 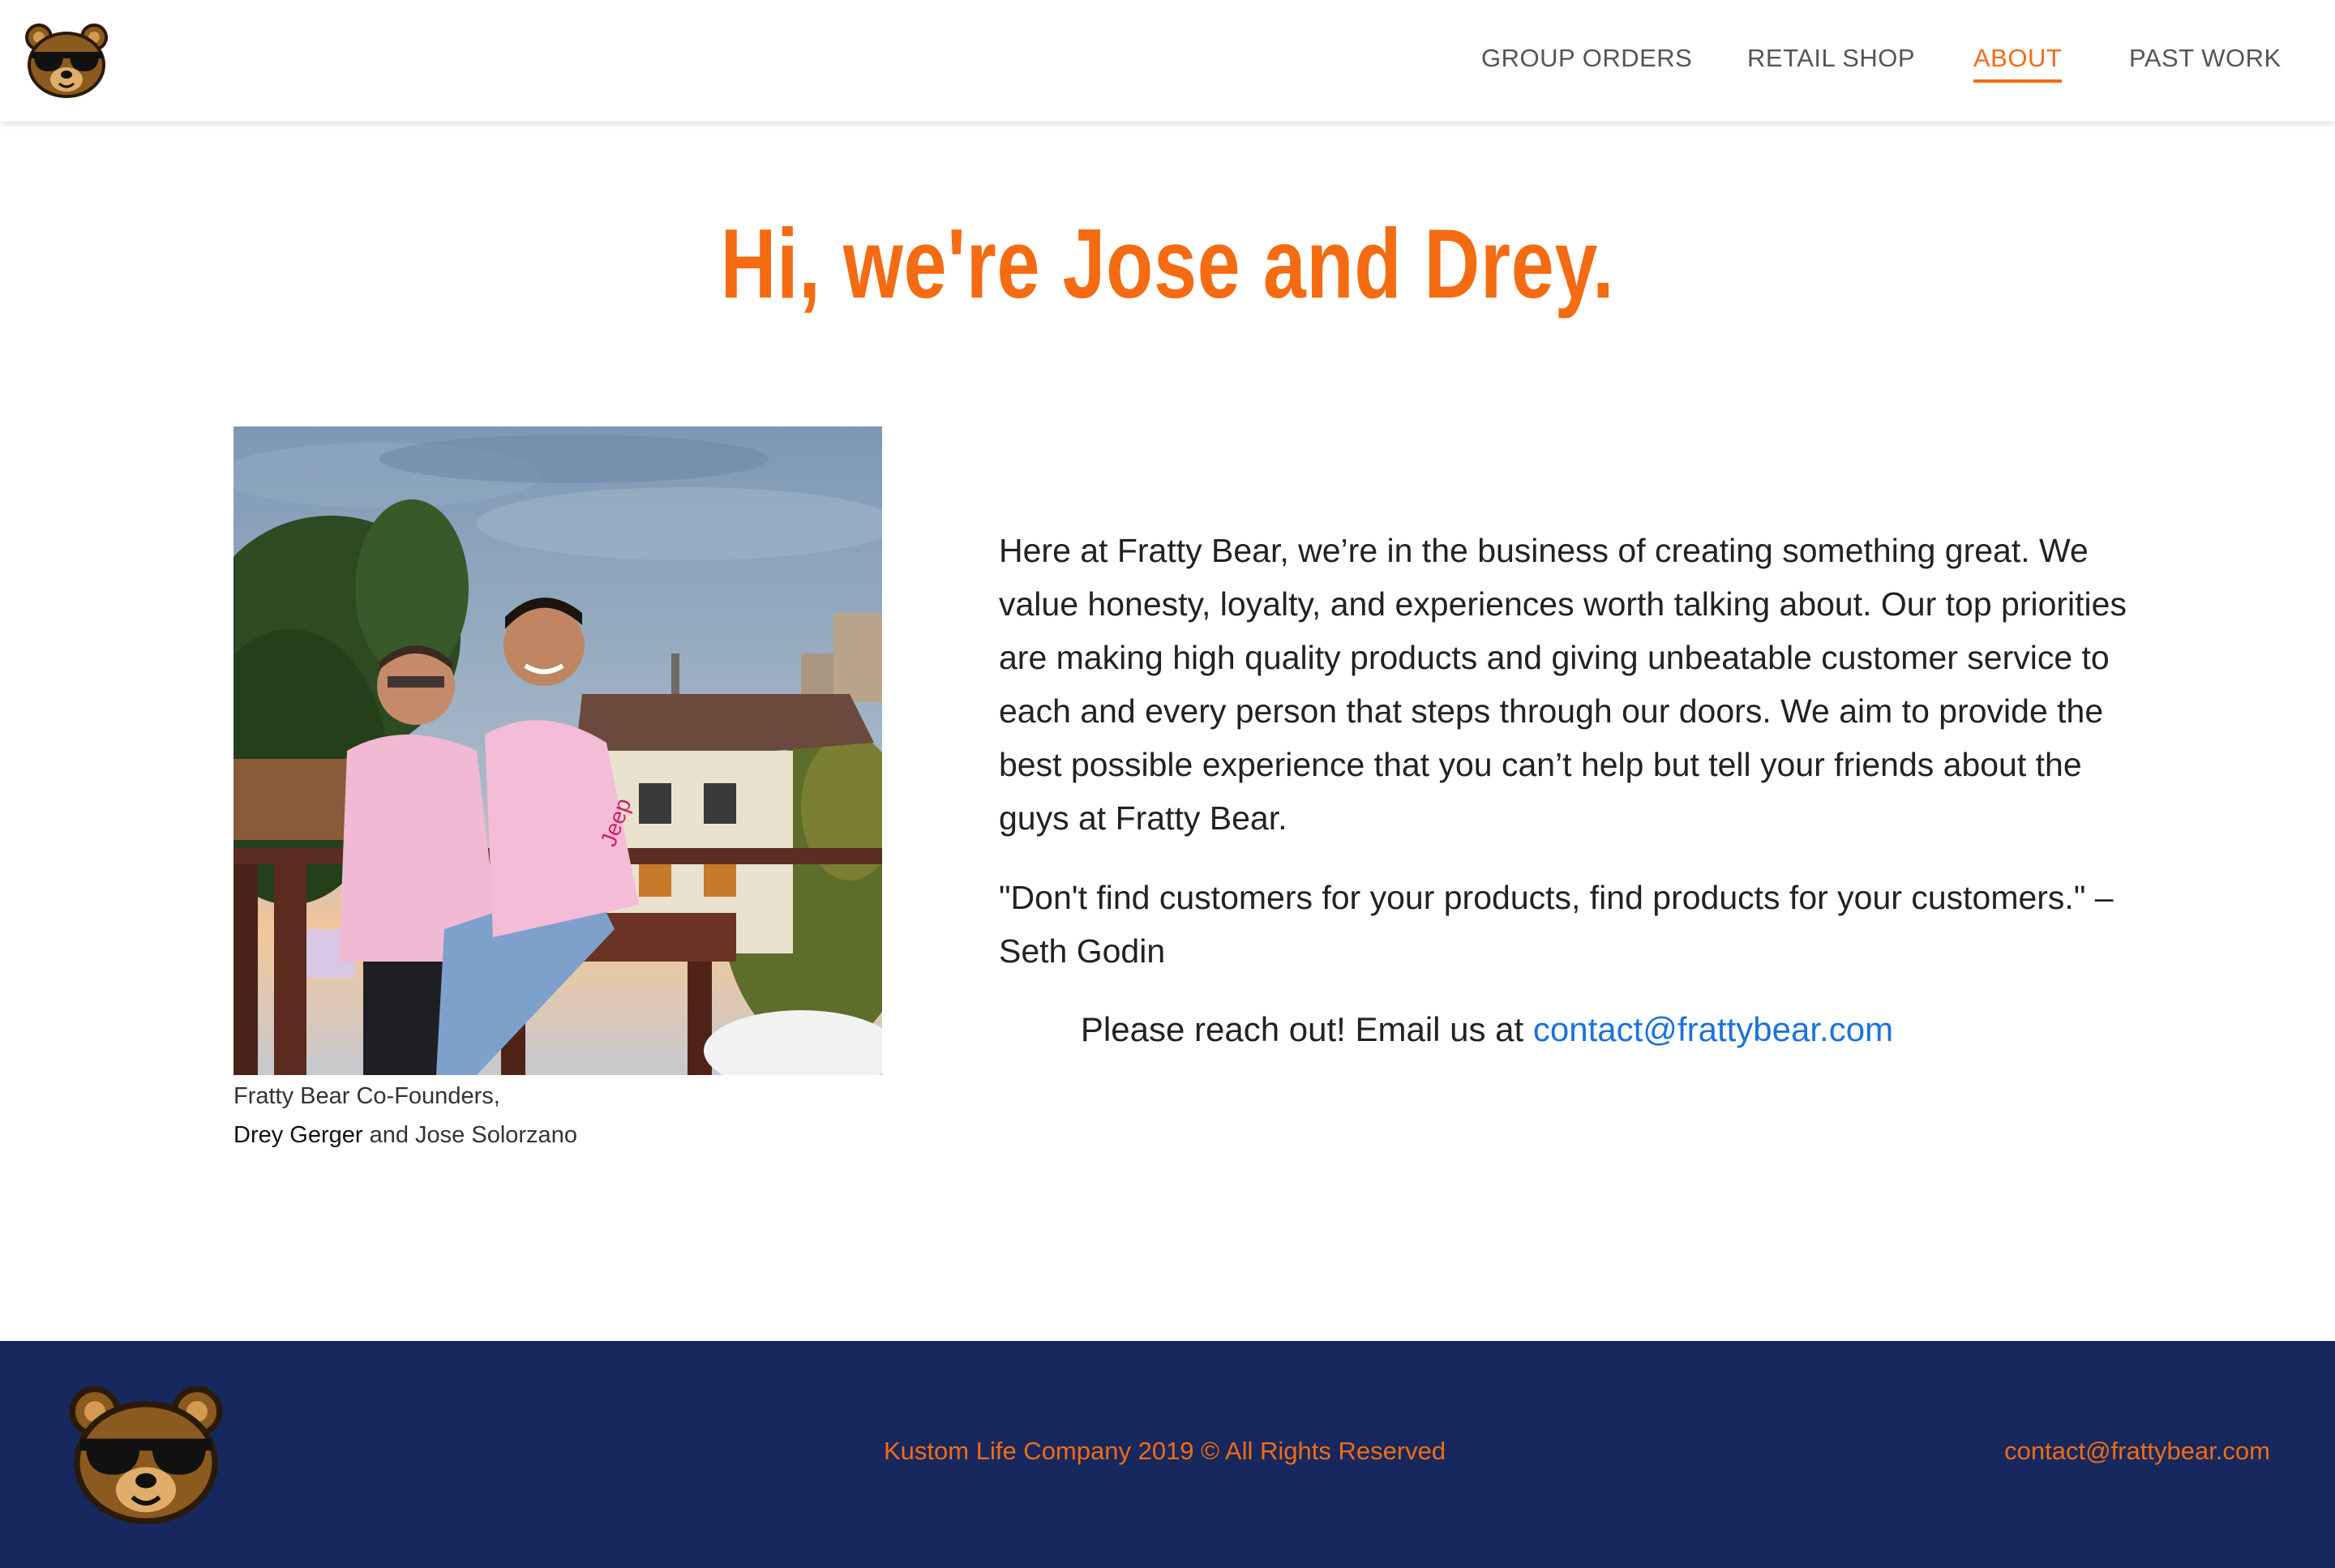 I want to click on page-title: Hi, we're Jose and Drey., so click(x=1167, y=263).